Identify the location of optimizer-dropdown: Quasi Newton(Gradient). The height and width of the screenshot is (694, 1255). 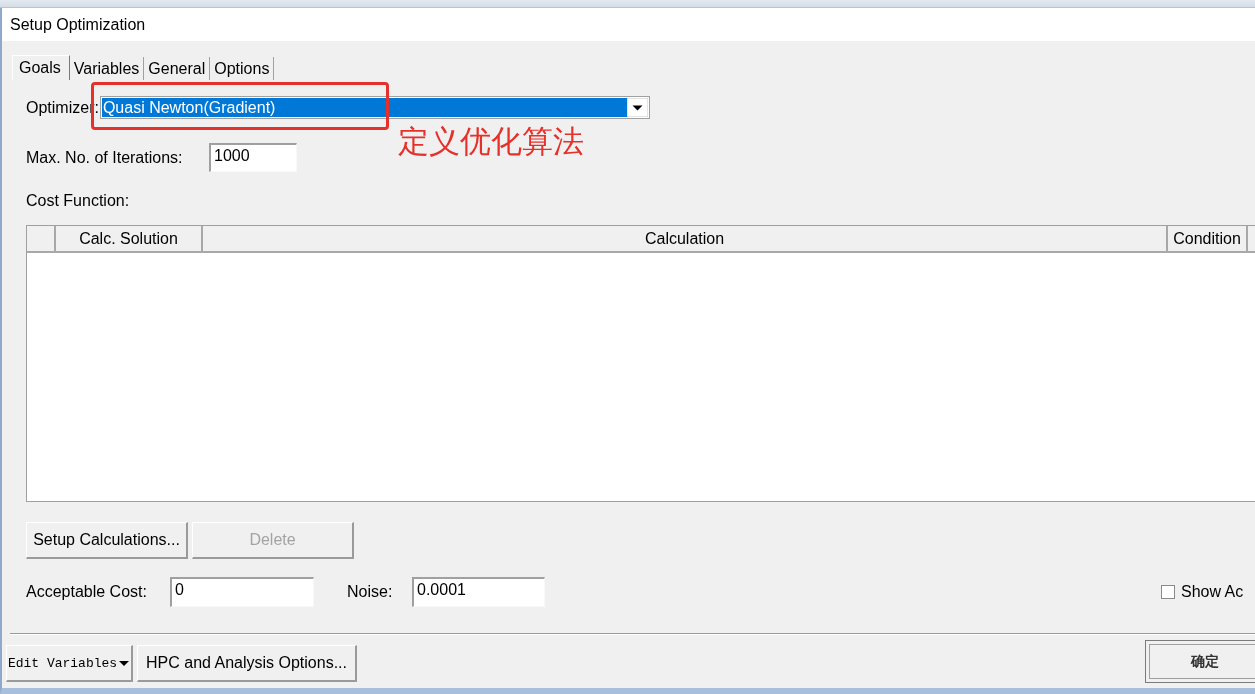
(374, 107).